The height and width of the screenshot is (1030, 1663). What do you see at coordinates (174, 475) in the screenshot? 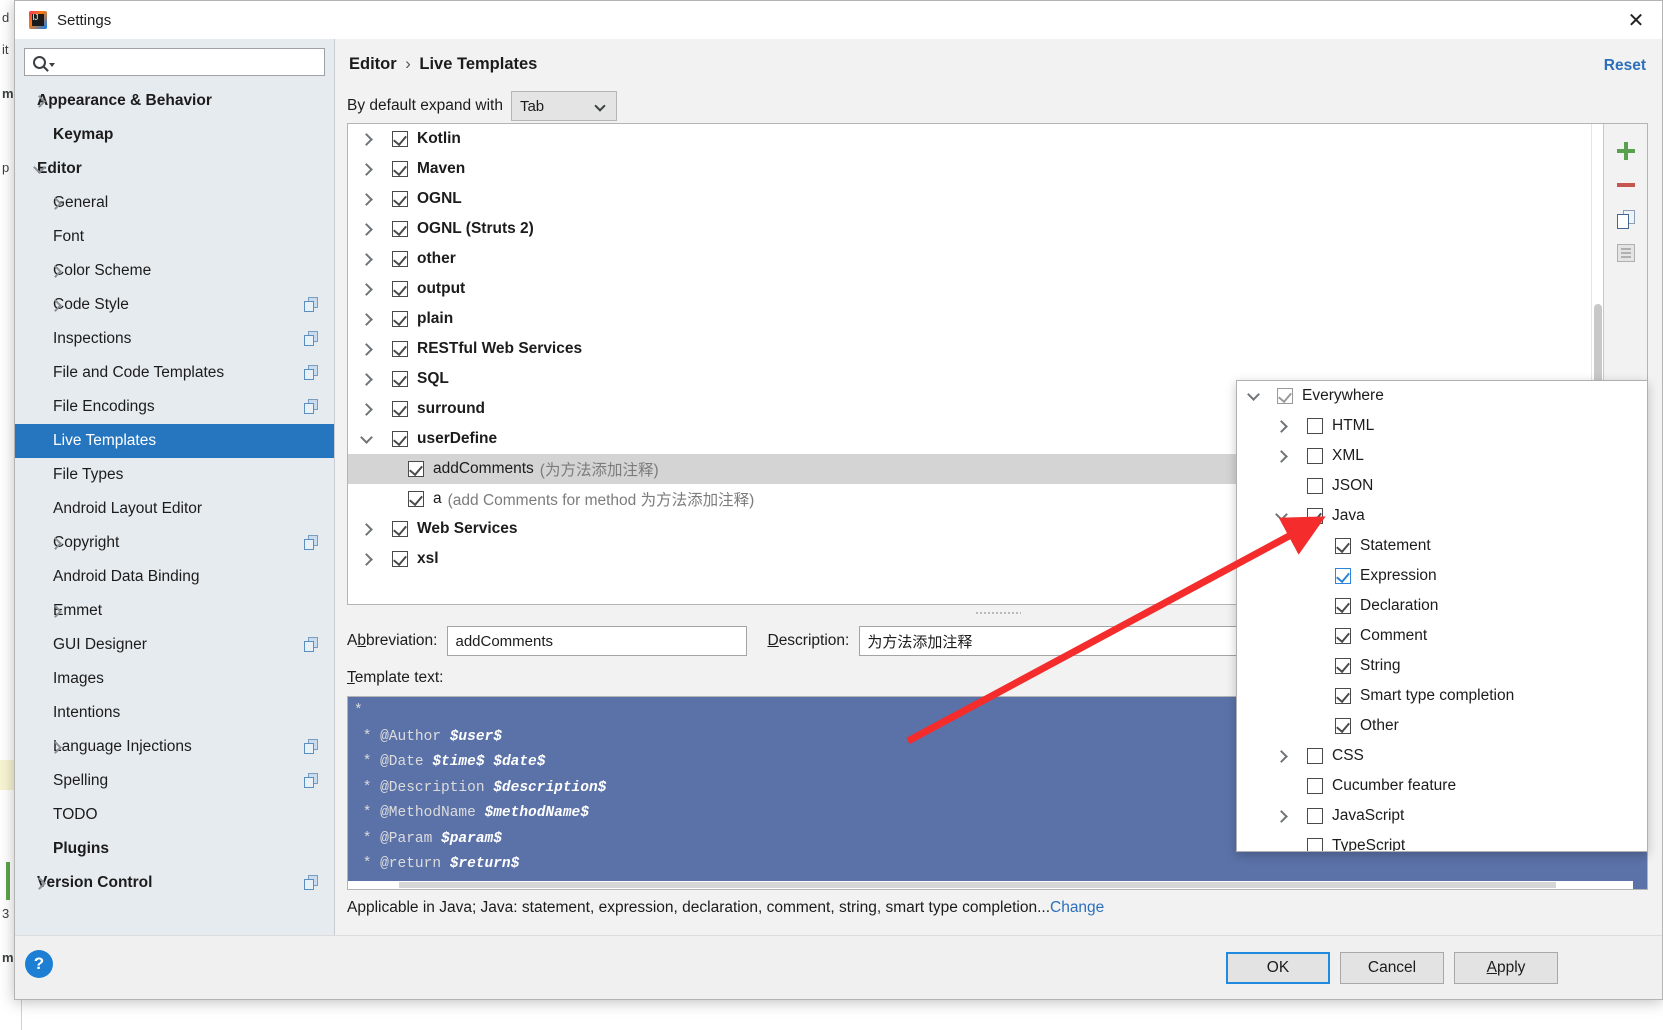
I see `sidebar-item-file-types: File Types` at bounding box center [174, 475].